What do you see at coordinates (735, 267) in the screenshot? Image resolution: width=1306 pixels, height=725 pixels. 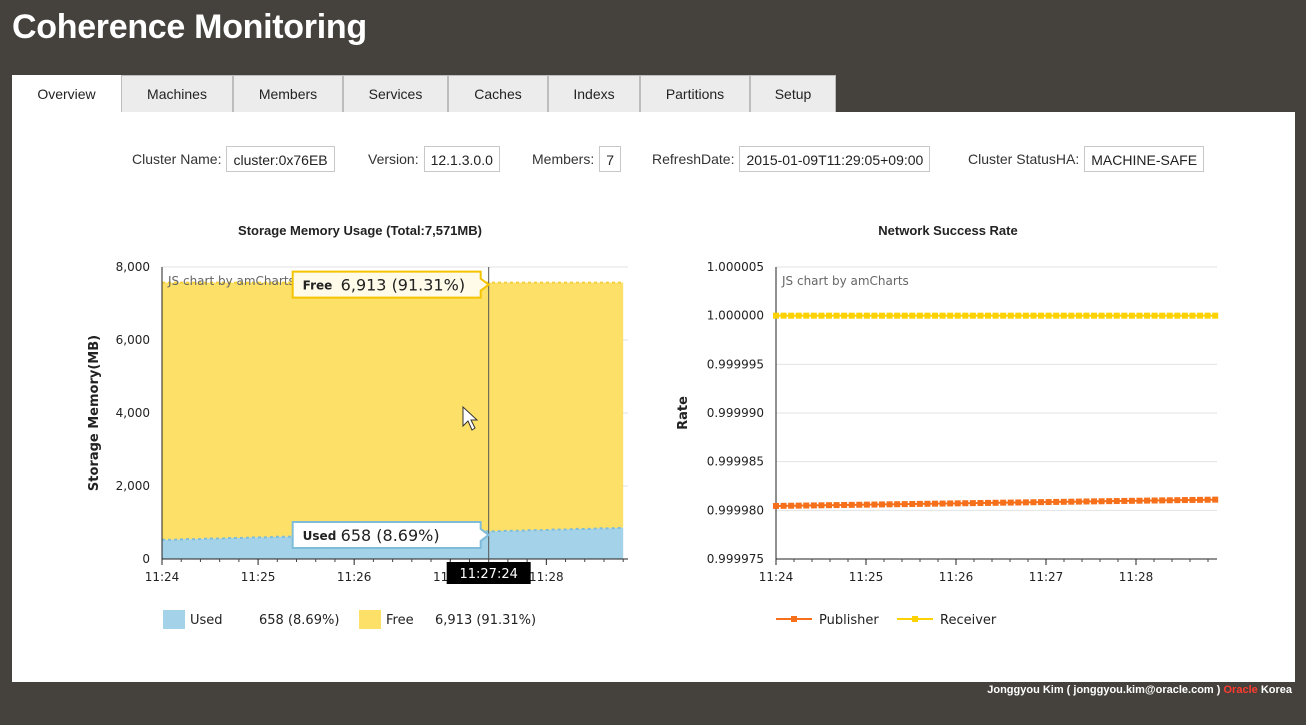 I see `net-y-tick-label: 1.000005` at bounding box center [735, 267].